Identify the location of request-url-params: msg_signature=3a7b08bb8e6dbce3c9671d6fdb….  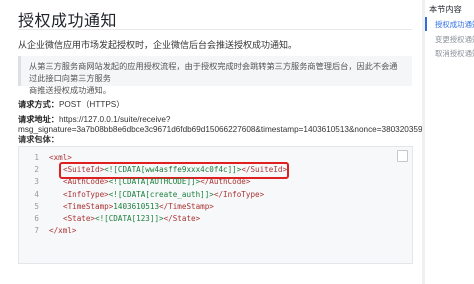
(220, 129).